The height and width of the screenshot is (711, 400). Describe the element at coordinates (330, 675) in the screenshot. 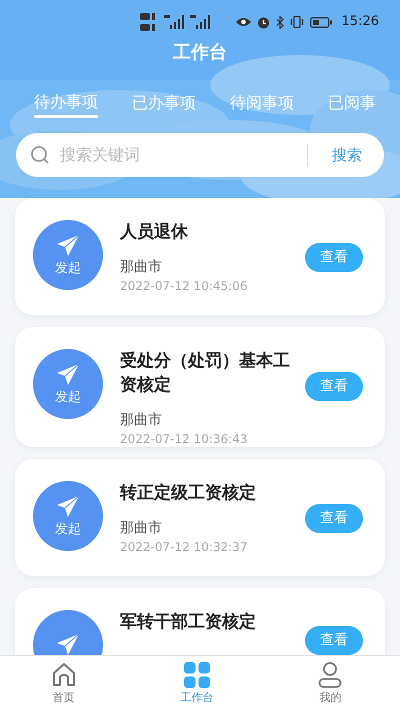

I see `user-icon` at that location.